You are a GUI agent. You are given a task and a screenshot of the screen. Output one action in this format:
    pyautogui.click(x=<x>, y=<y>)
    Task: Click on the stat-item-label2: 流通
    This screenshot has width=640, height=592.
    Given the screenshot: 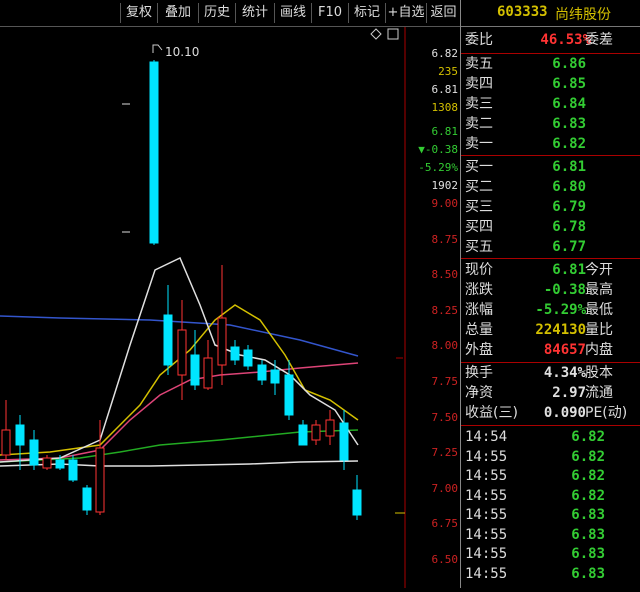 What is the action you would take?
    pyautogui.click(x=599, y=393)
    